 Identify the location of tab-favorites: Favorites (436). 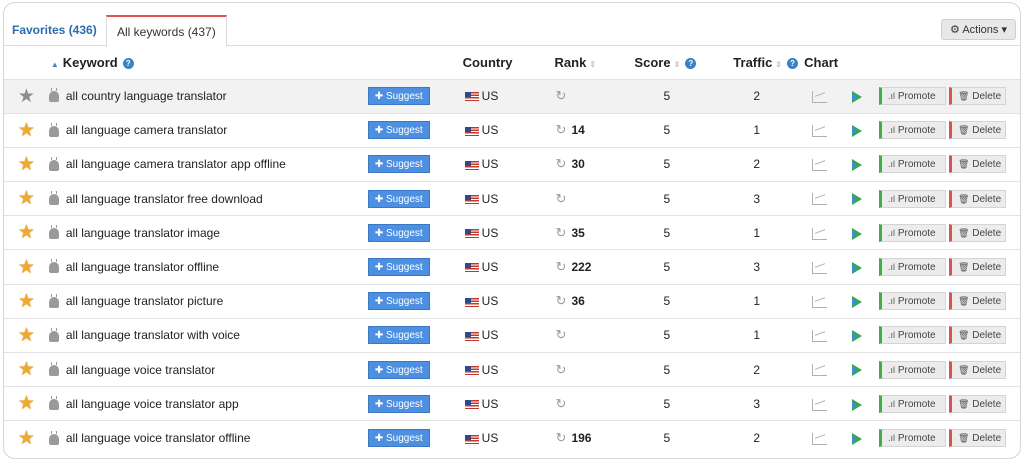
(54, 30).